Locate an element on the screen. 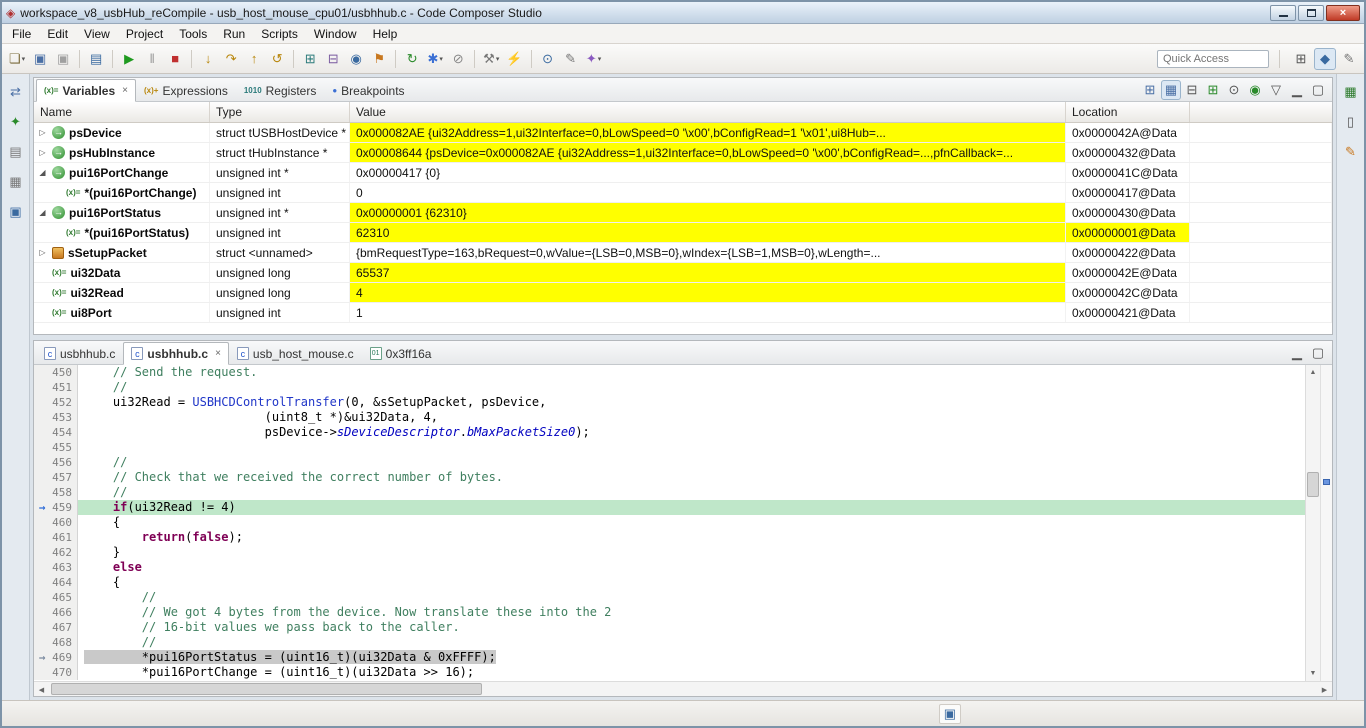 This screenshot has width=1366, height=728. line-number: 455 is located at coordinates (64, 447).